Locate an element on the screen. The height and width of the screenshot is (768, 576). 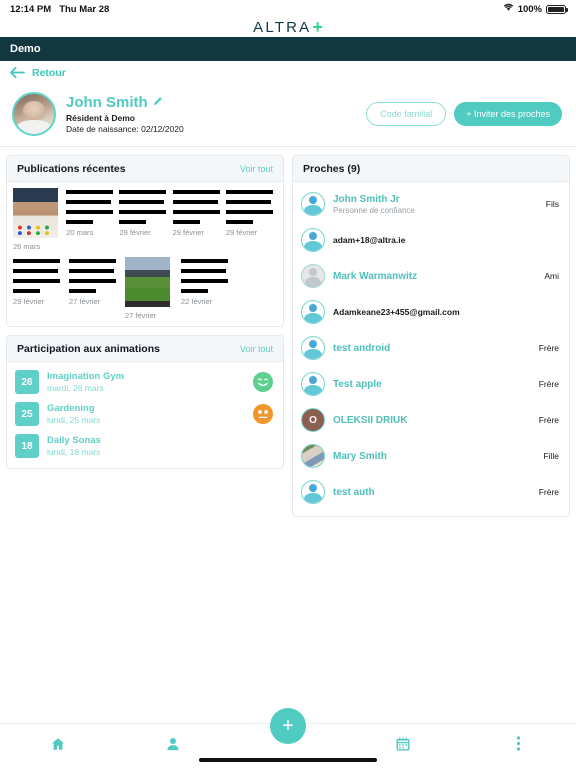
nav-profile is located at coordinates (172, 746).